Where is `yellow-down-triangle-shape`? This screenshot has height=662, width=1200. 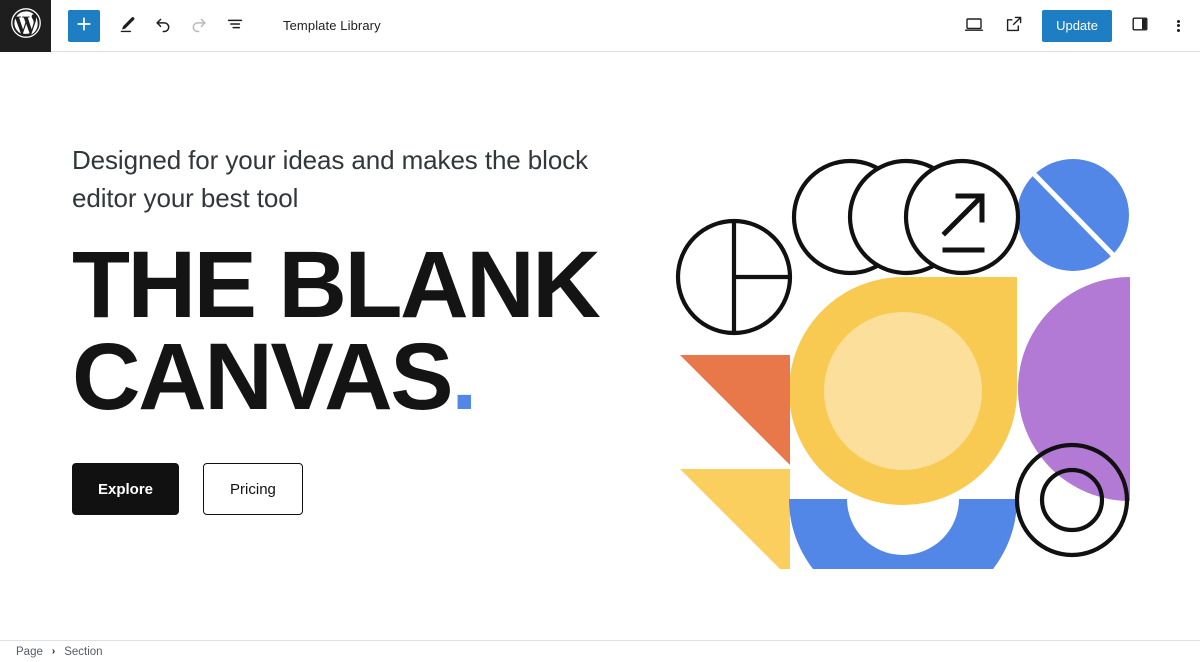
yellow-down-triangle-shape is located at coordinates (735, 519).